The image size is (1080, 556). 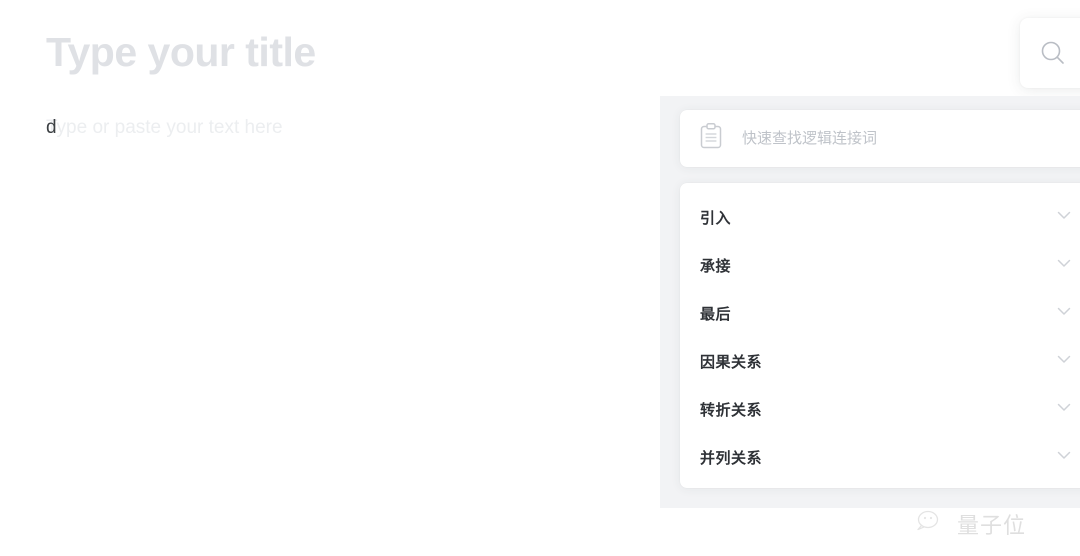 What do you see at coordinates (716, 266) in the screenshot?
I see `category-label: 承接` at bounding box center [716, 266].